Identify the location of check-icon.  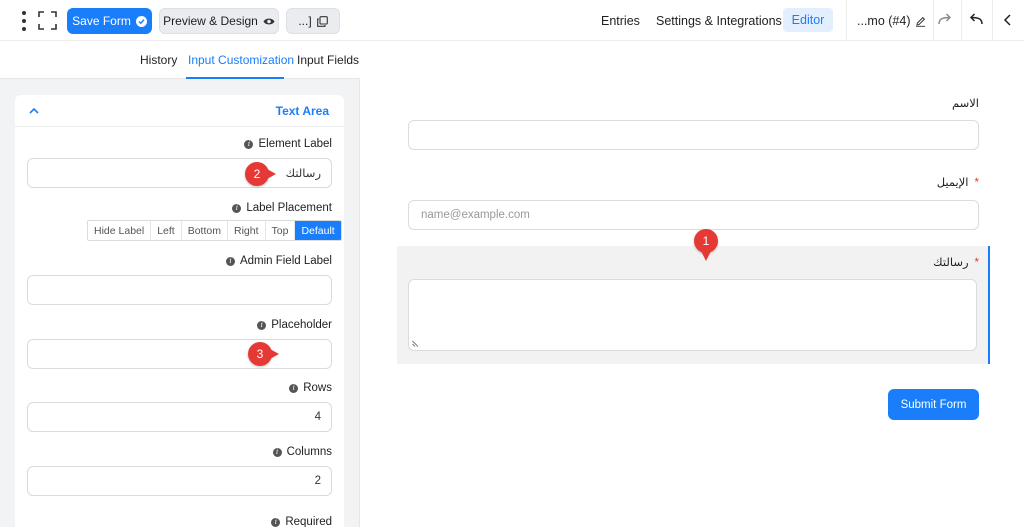
(141, 21).